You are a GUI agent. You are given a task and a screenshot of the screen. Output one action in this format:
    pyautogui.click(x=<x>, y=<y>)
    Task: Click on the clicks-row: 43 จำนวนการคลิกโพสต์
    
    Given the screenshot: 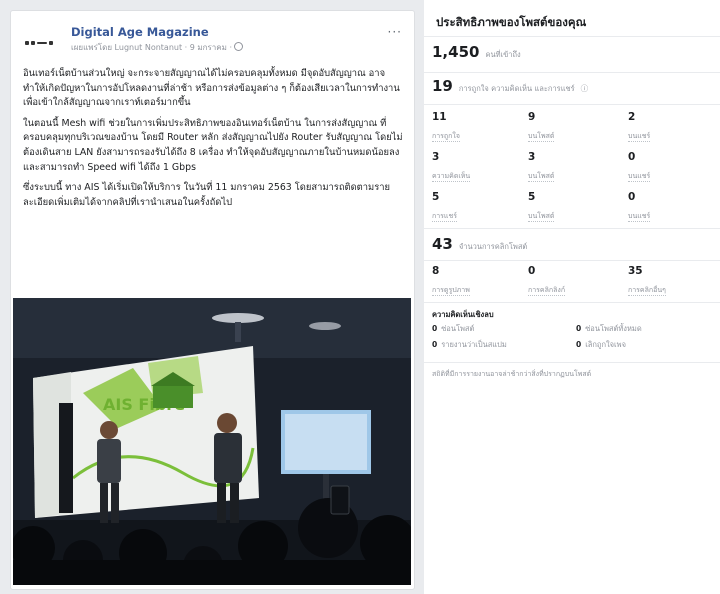 What is the action you would take?
    pyautogui.click(x=479, y=244)
    